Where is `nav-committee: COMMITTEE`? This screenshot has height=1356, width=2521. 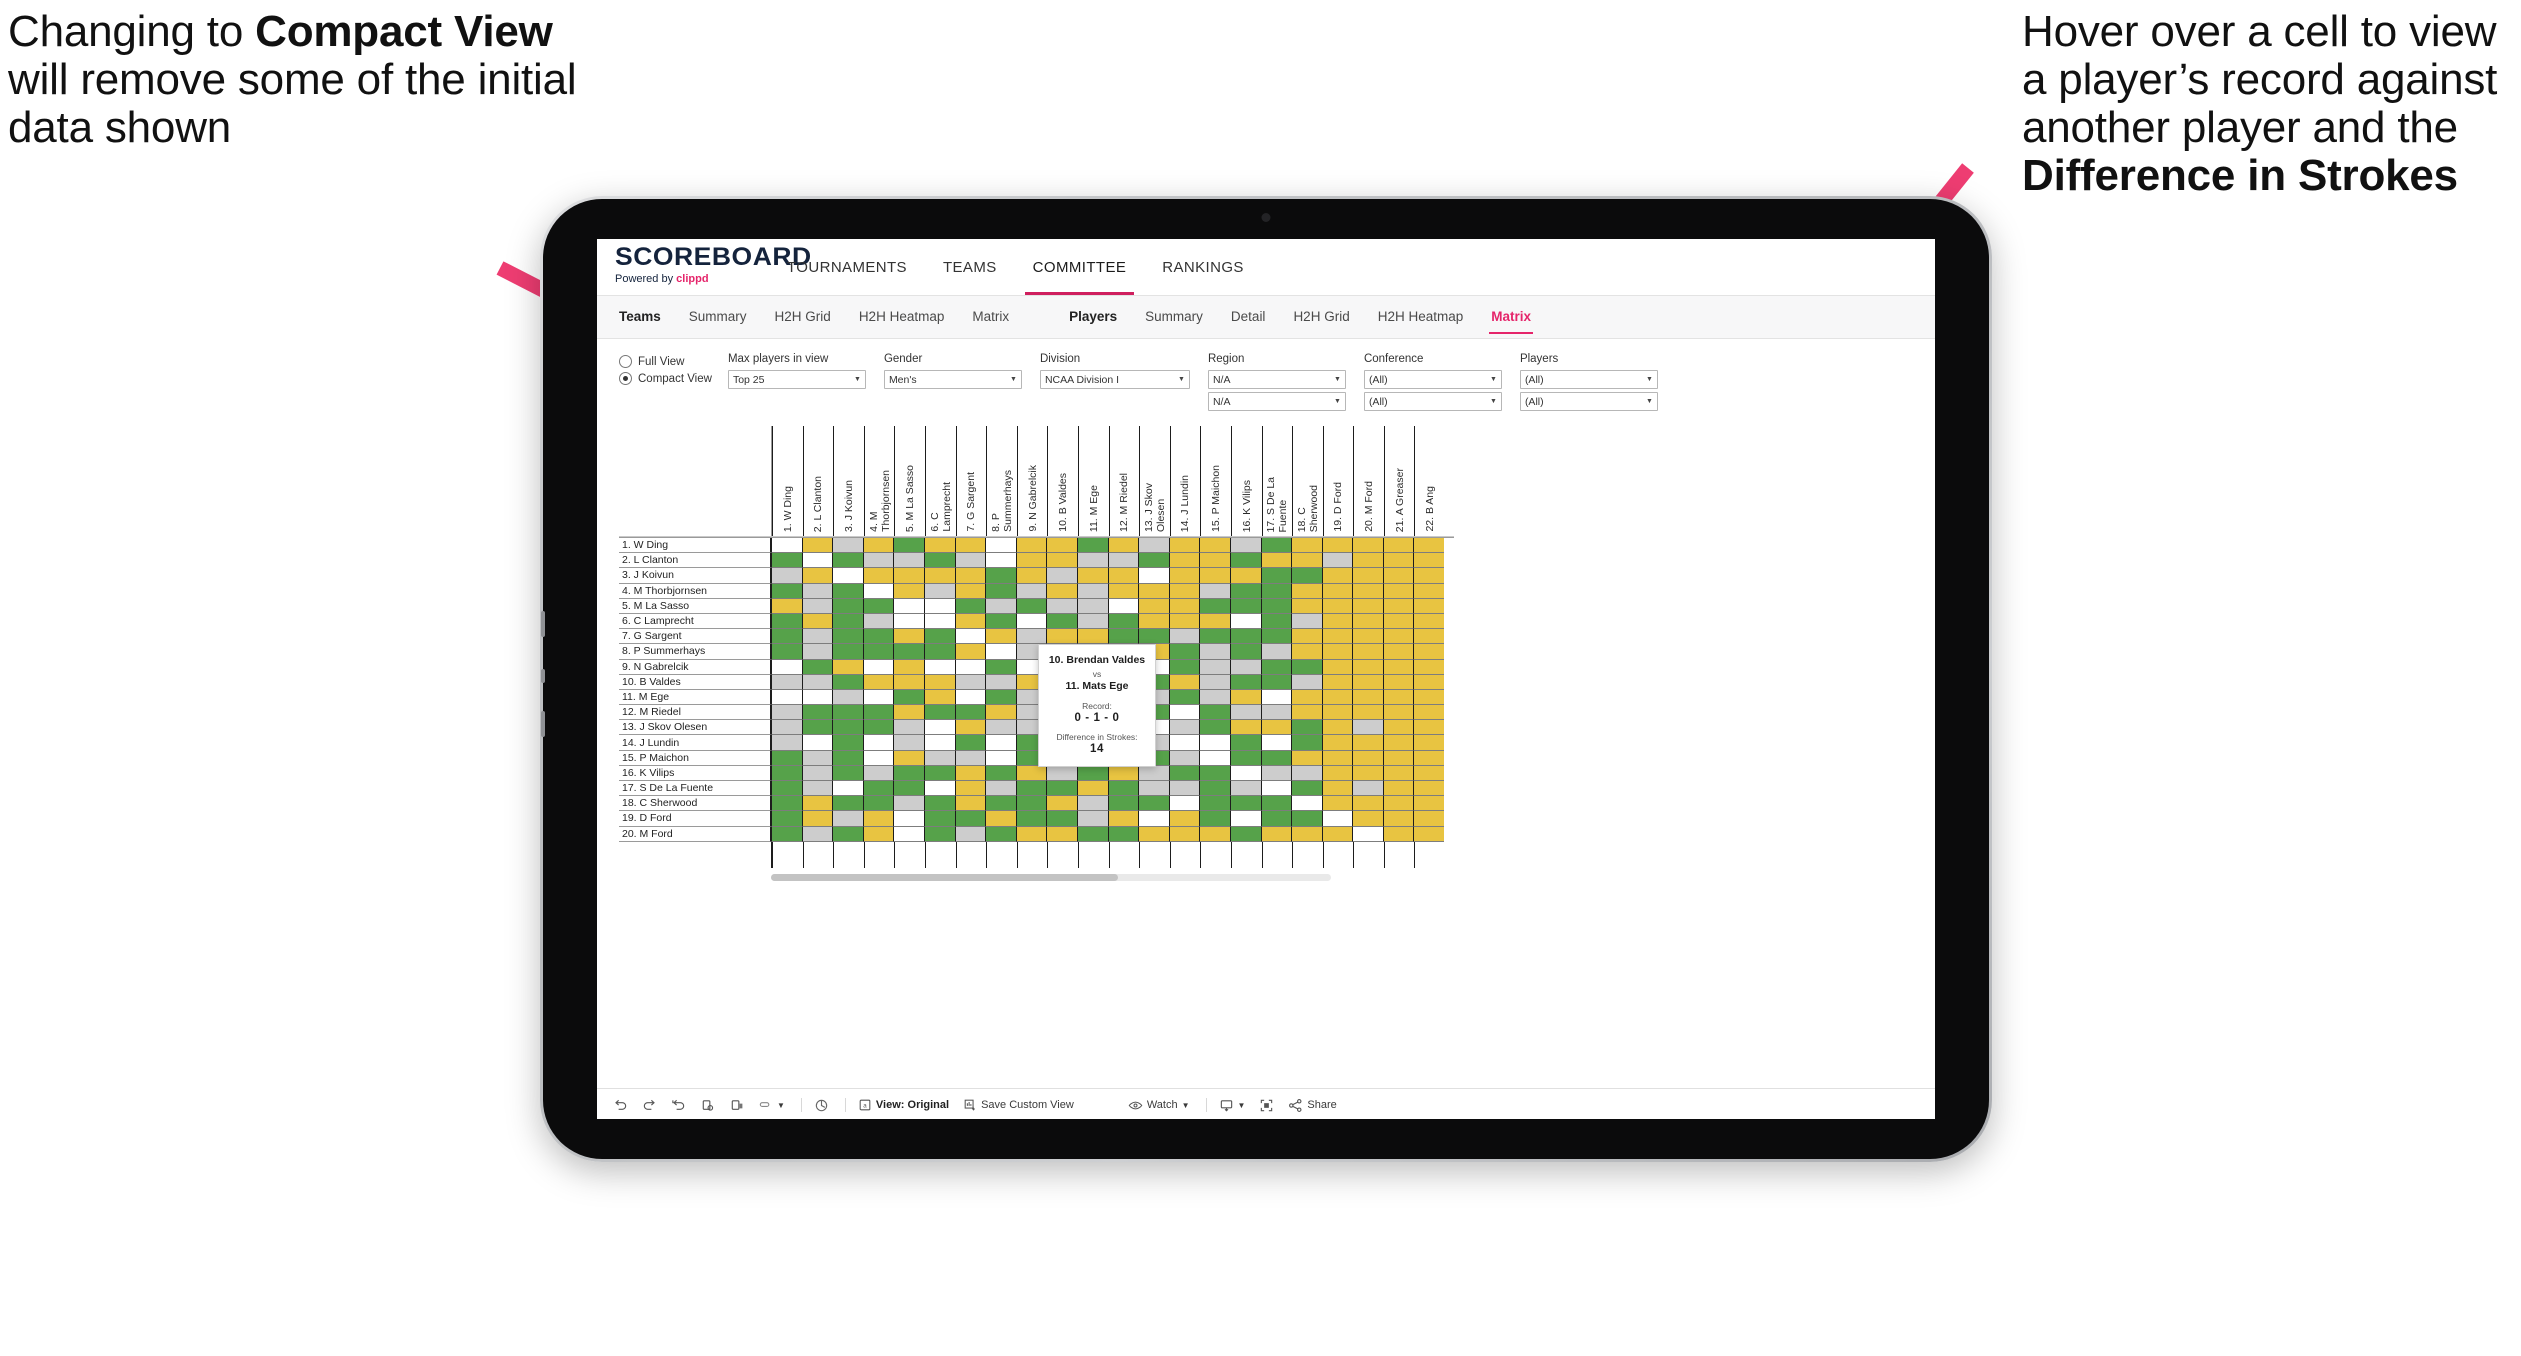
nav-committee: COMMITTEE is located at coordinates (1080, 267).